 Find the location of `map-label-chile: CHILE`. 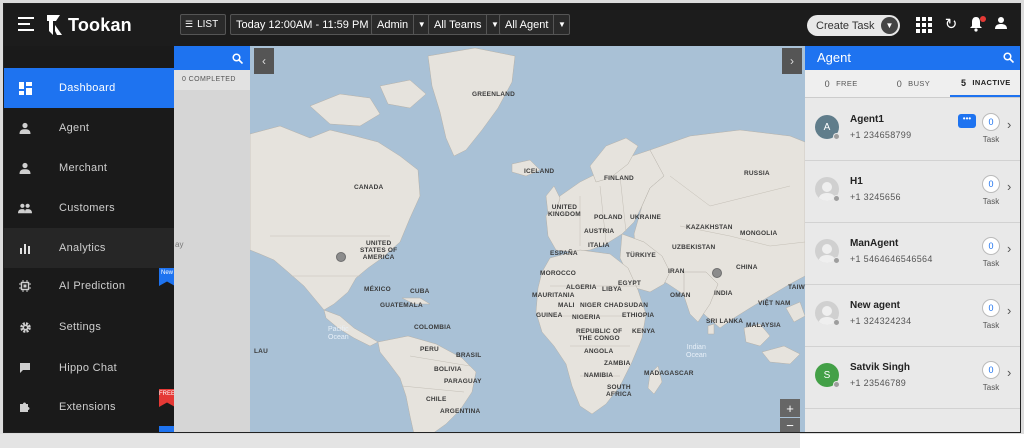

map-label-chile: CHILE is located at coordinates (436, 399).